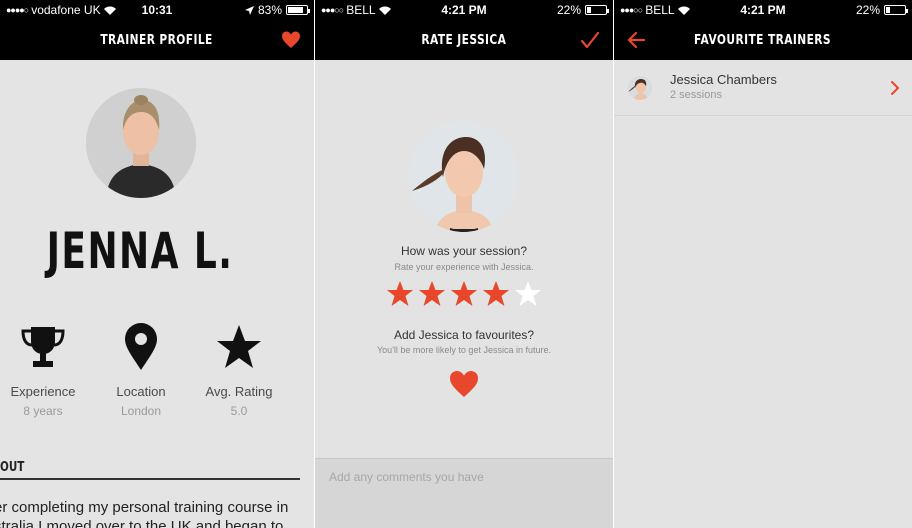  I want to click on page-title: RATE JESSICA, so click(464, 40).